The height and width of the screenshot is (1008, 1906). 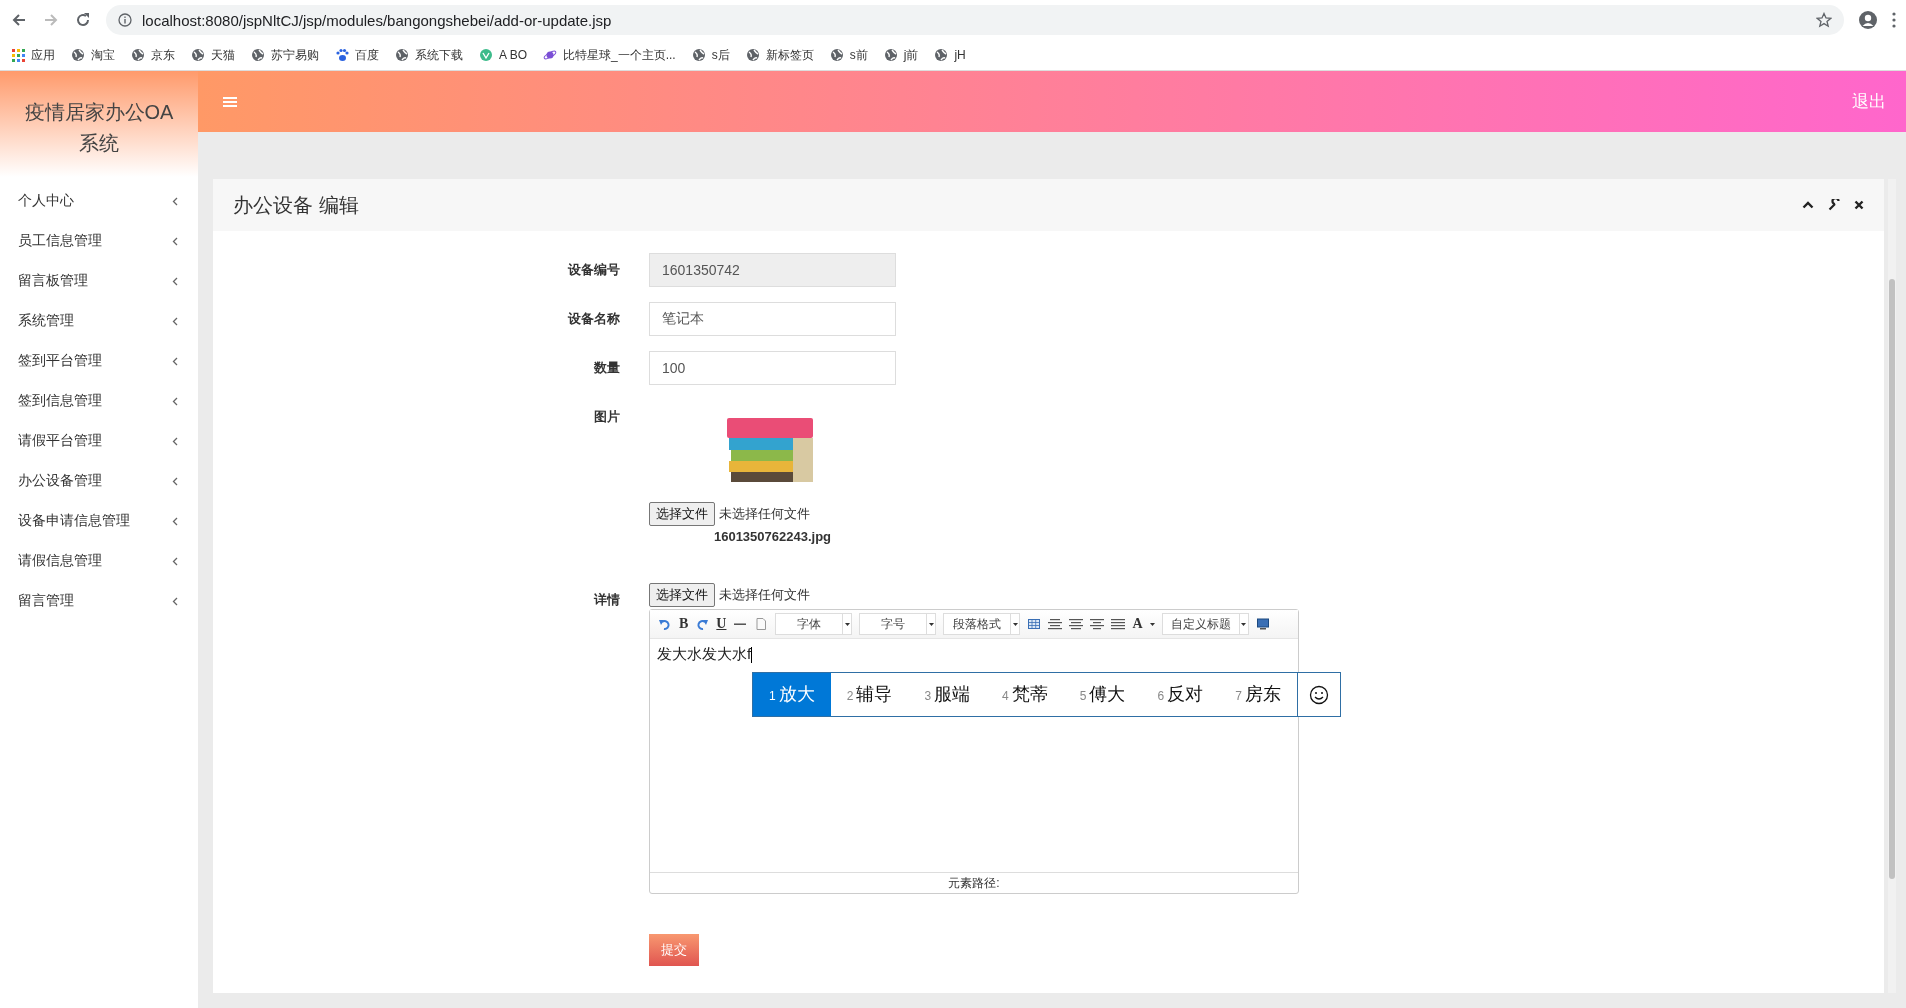 What do you see at coordinates (1894, 20) in the screenshot?
I see `more-options-icon` at bounding box center [1894, 20].